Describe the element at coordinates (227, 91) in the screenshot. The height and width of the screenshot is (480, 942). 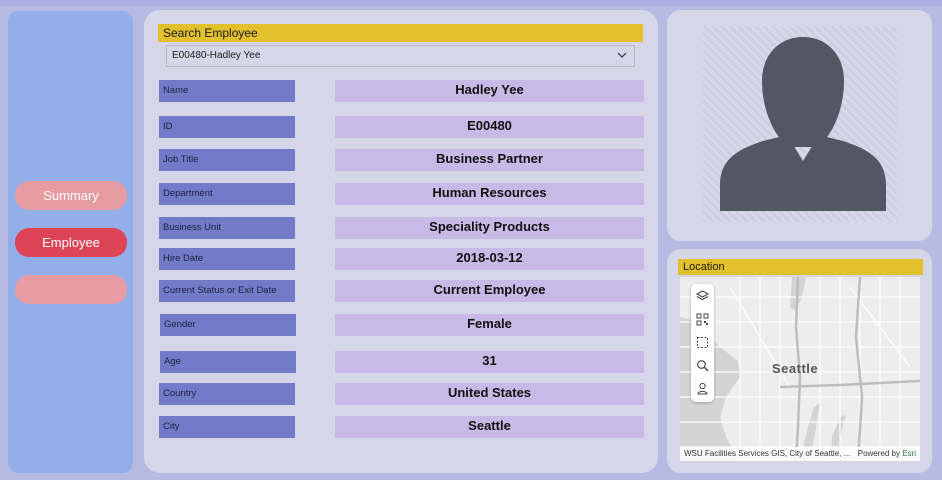
I see `field-label-name: Name` at that location.